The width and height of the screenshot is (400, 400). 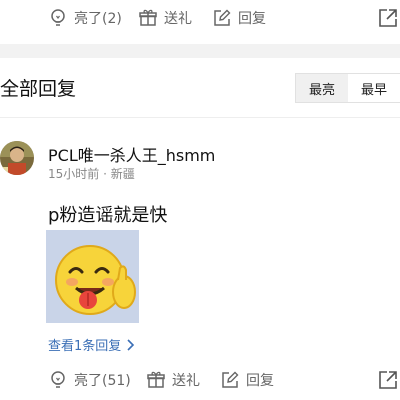 I want to click on view-replies-label: 查看1条回复, so click(x=85, y=346).